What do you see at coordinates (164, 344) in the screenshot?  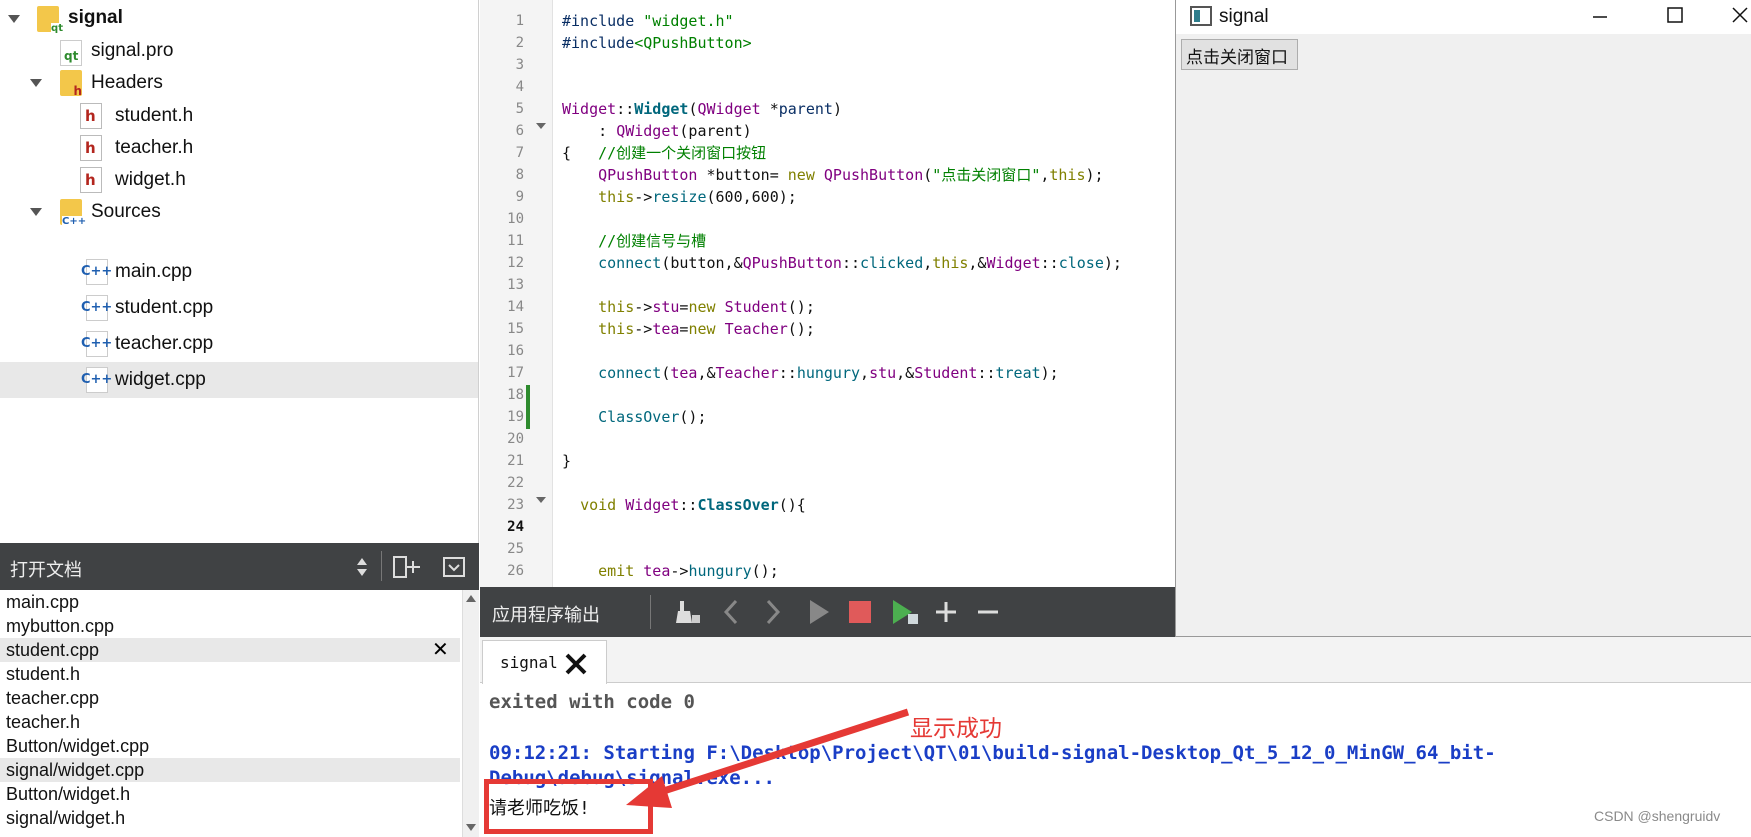 I see `tree-item-teacher-cpp: teacher.cpp` at bounding box center [164, 344].